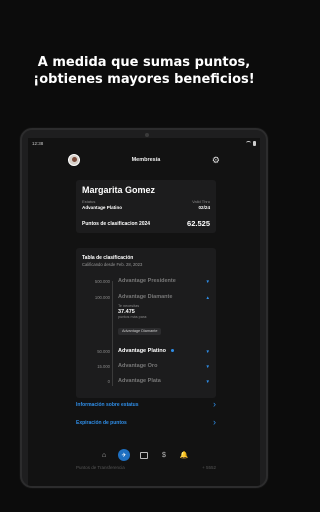  What do you see at coordinates (38, 143) in the screenshot?
I see `status-time: 12:38` at bounding box center [38, 143].